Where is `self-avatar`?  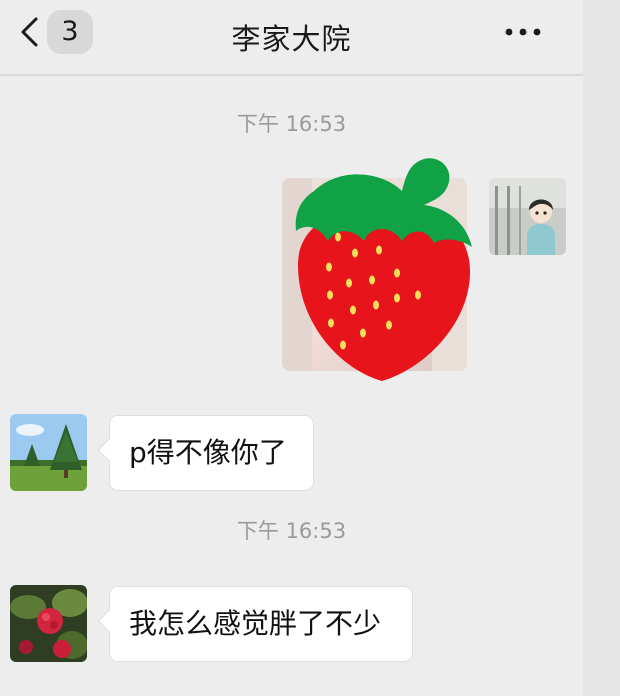
self-avatar is located at coordinates (527, 216).